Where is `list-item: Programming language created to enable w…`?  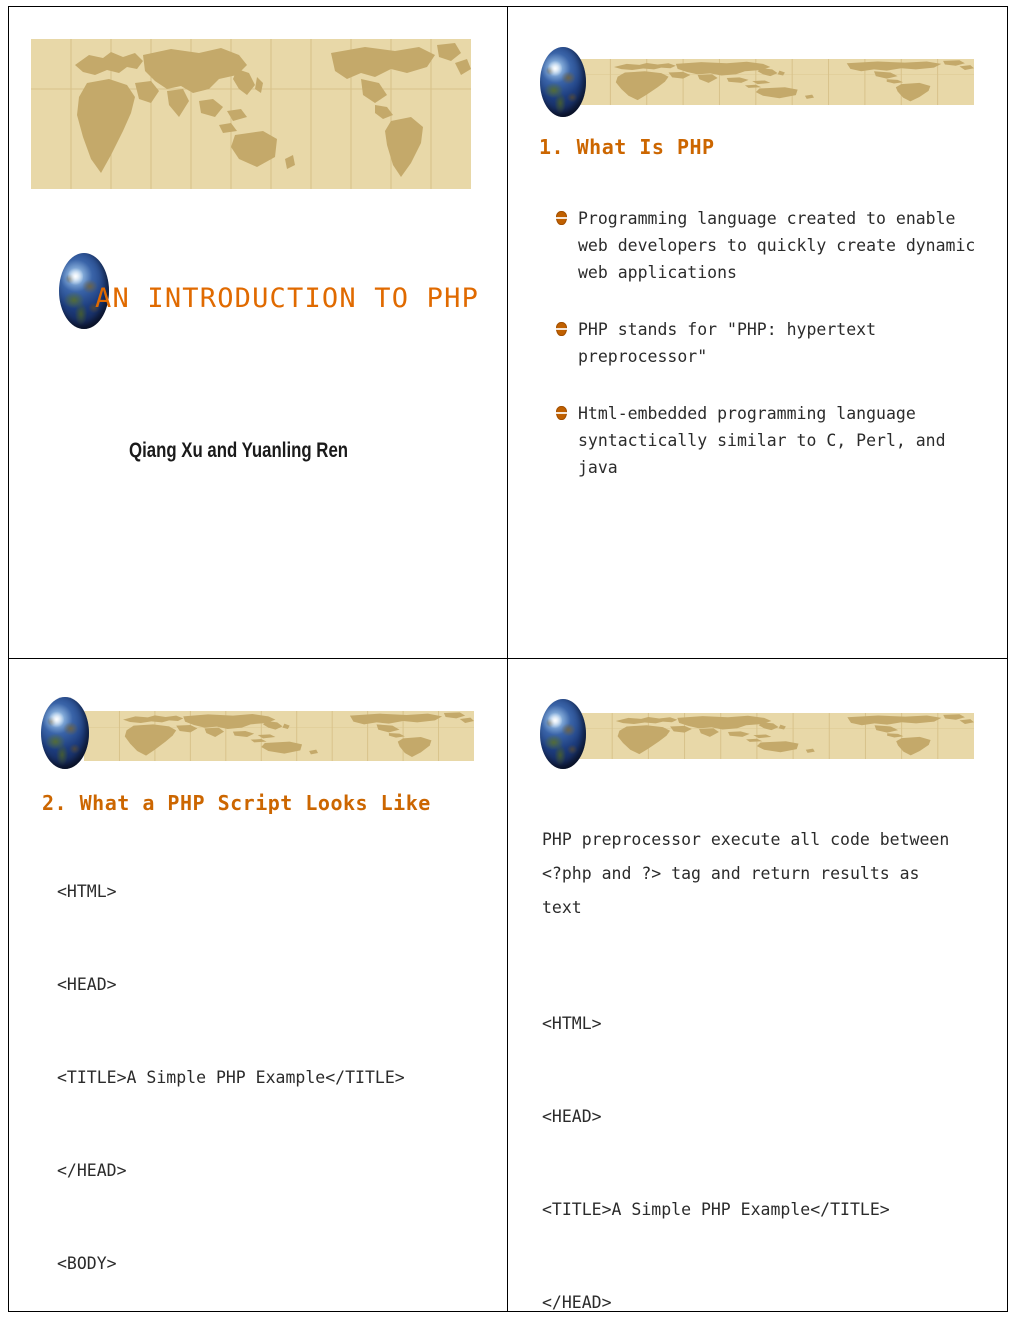
list-item: Programming language created to enable w… is located at coordinates (765, 245).